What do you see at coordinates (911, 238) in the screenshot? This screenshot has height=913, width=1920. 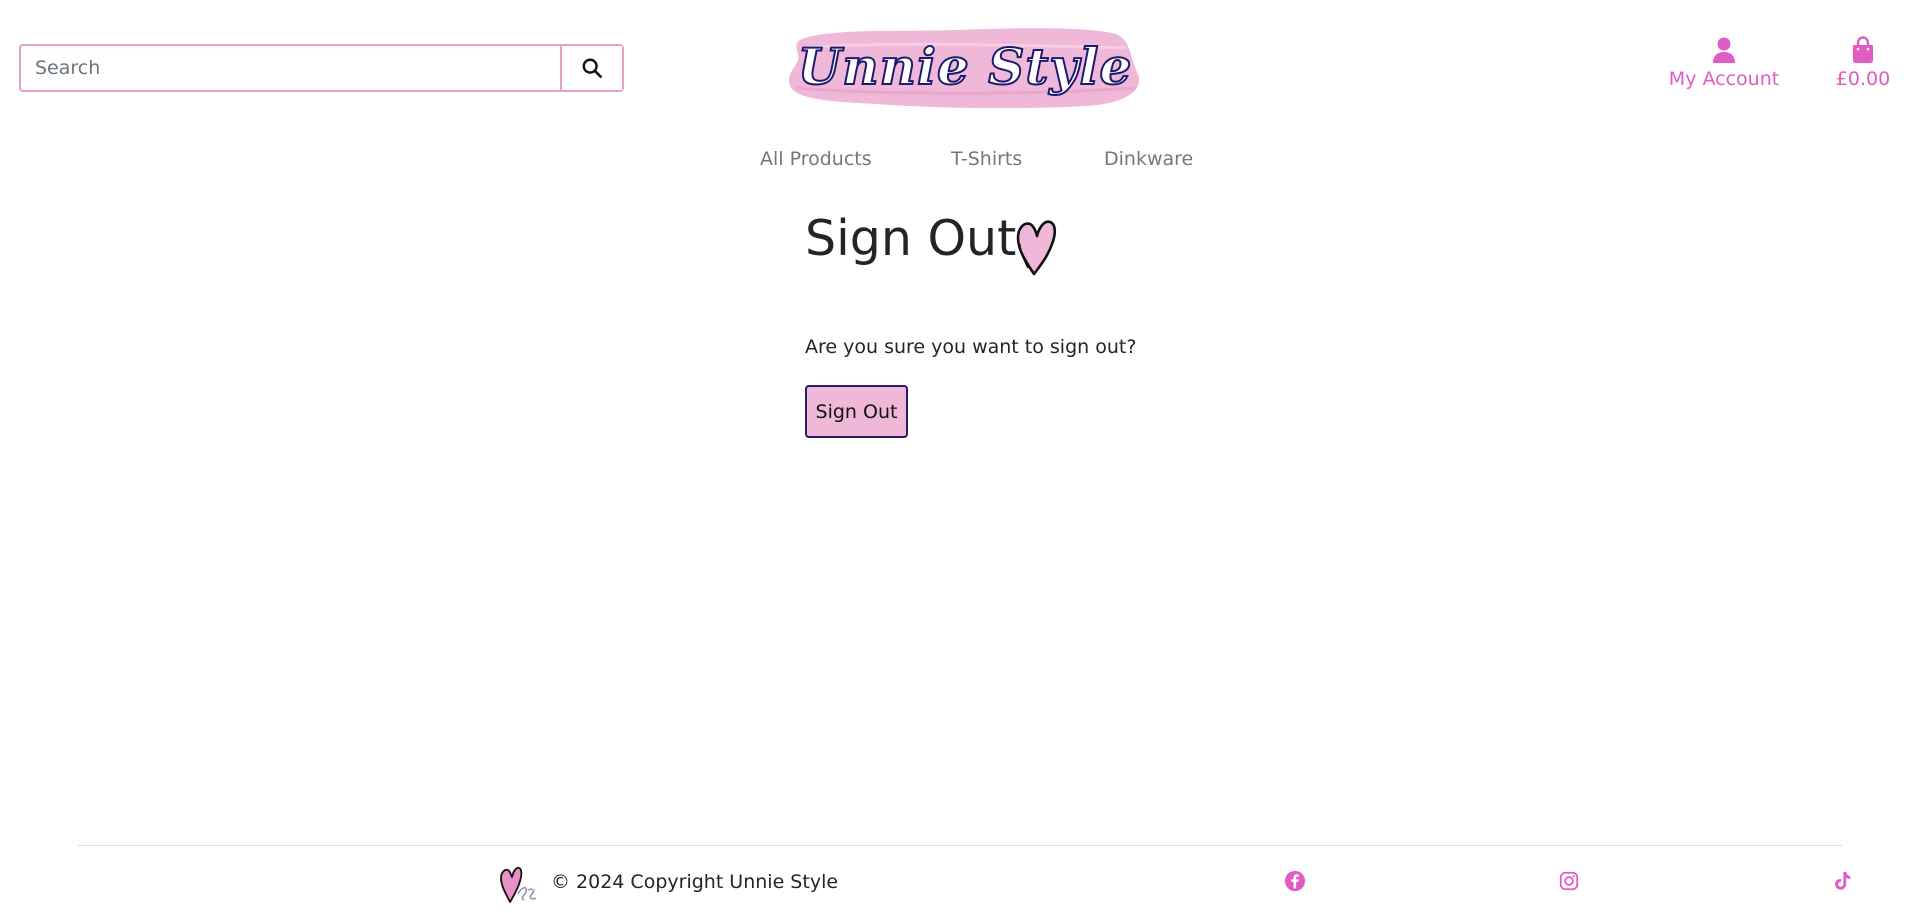 I see `page-title: Sign Out` at bounding box center [911, 238].